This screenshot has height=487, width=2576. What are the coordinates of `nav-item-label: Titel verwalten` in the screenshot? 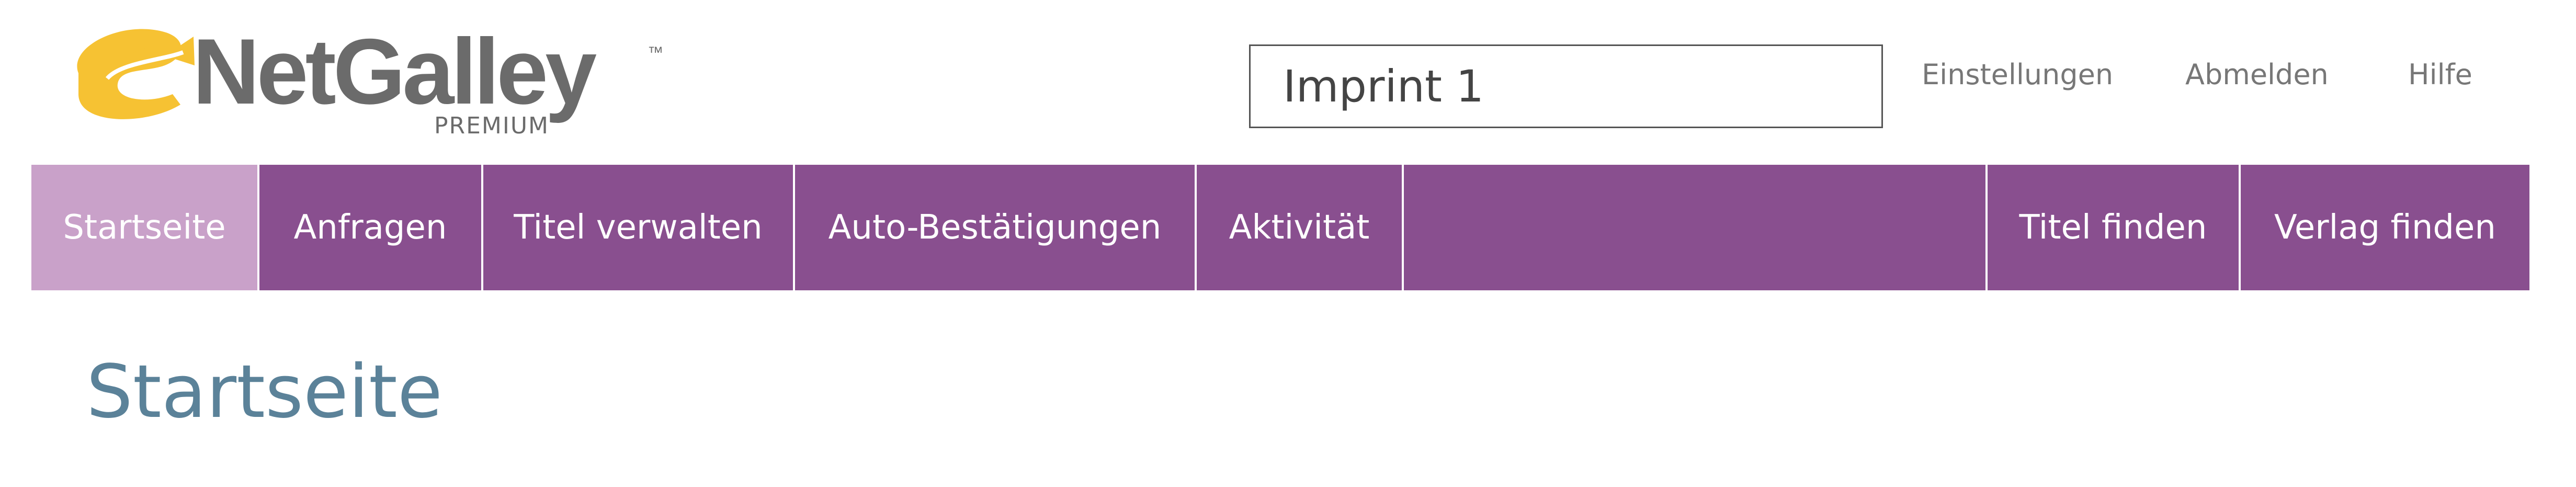 It's located at (638, 227).